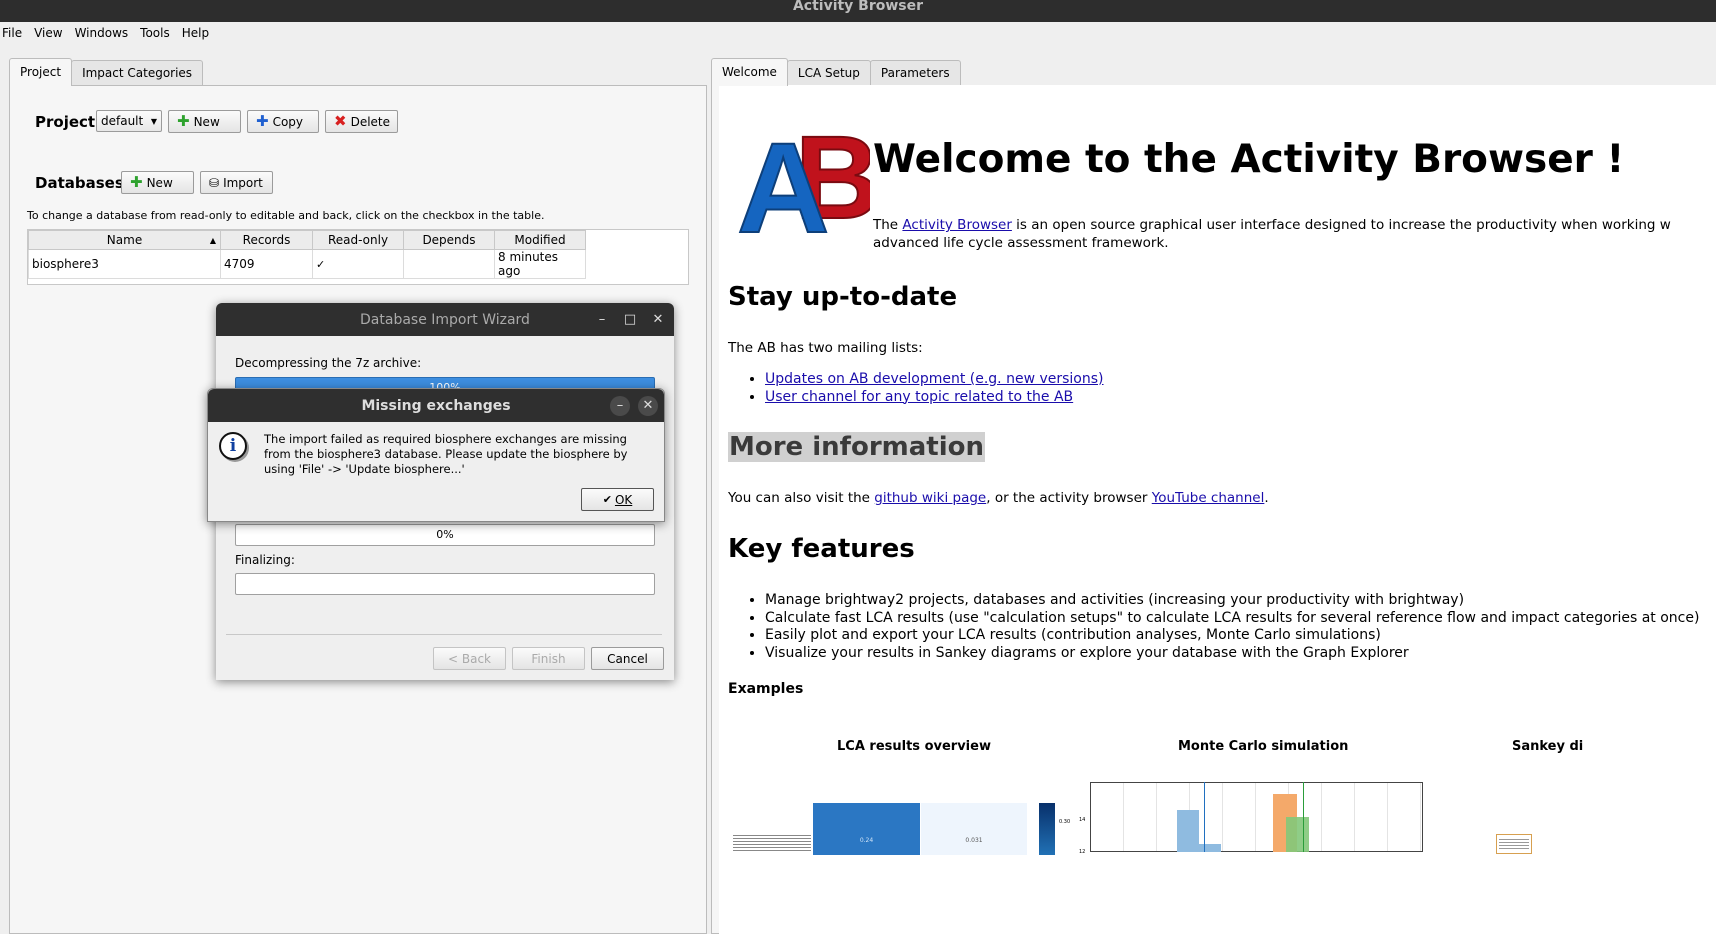 The height and width of the screenshot is (934, 1716). I want to click on ab-logo: B A, so click(808, 185).